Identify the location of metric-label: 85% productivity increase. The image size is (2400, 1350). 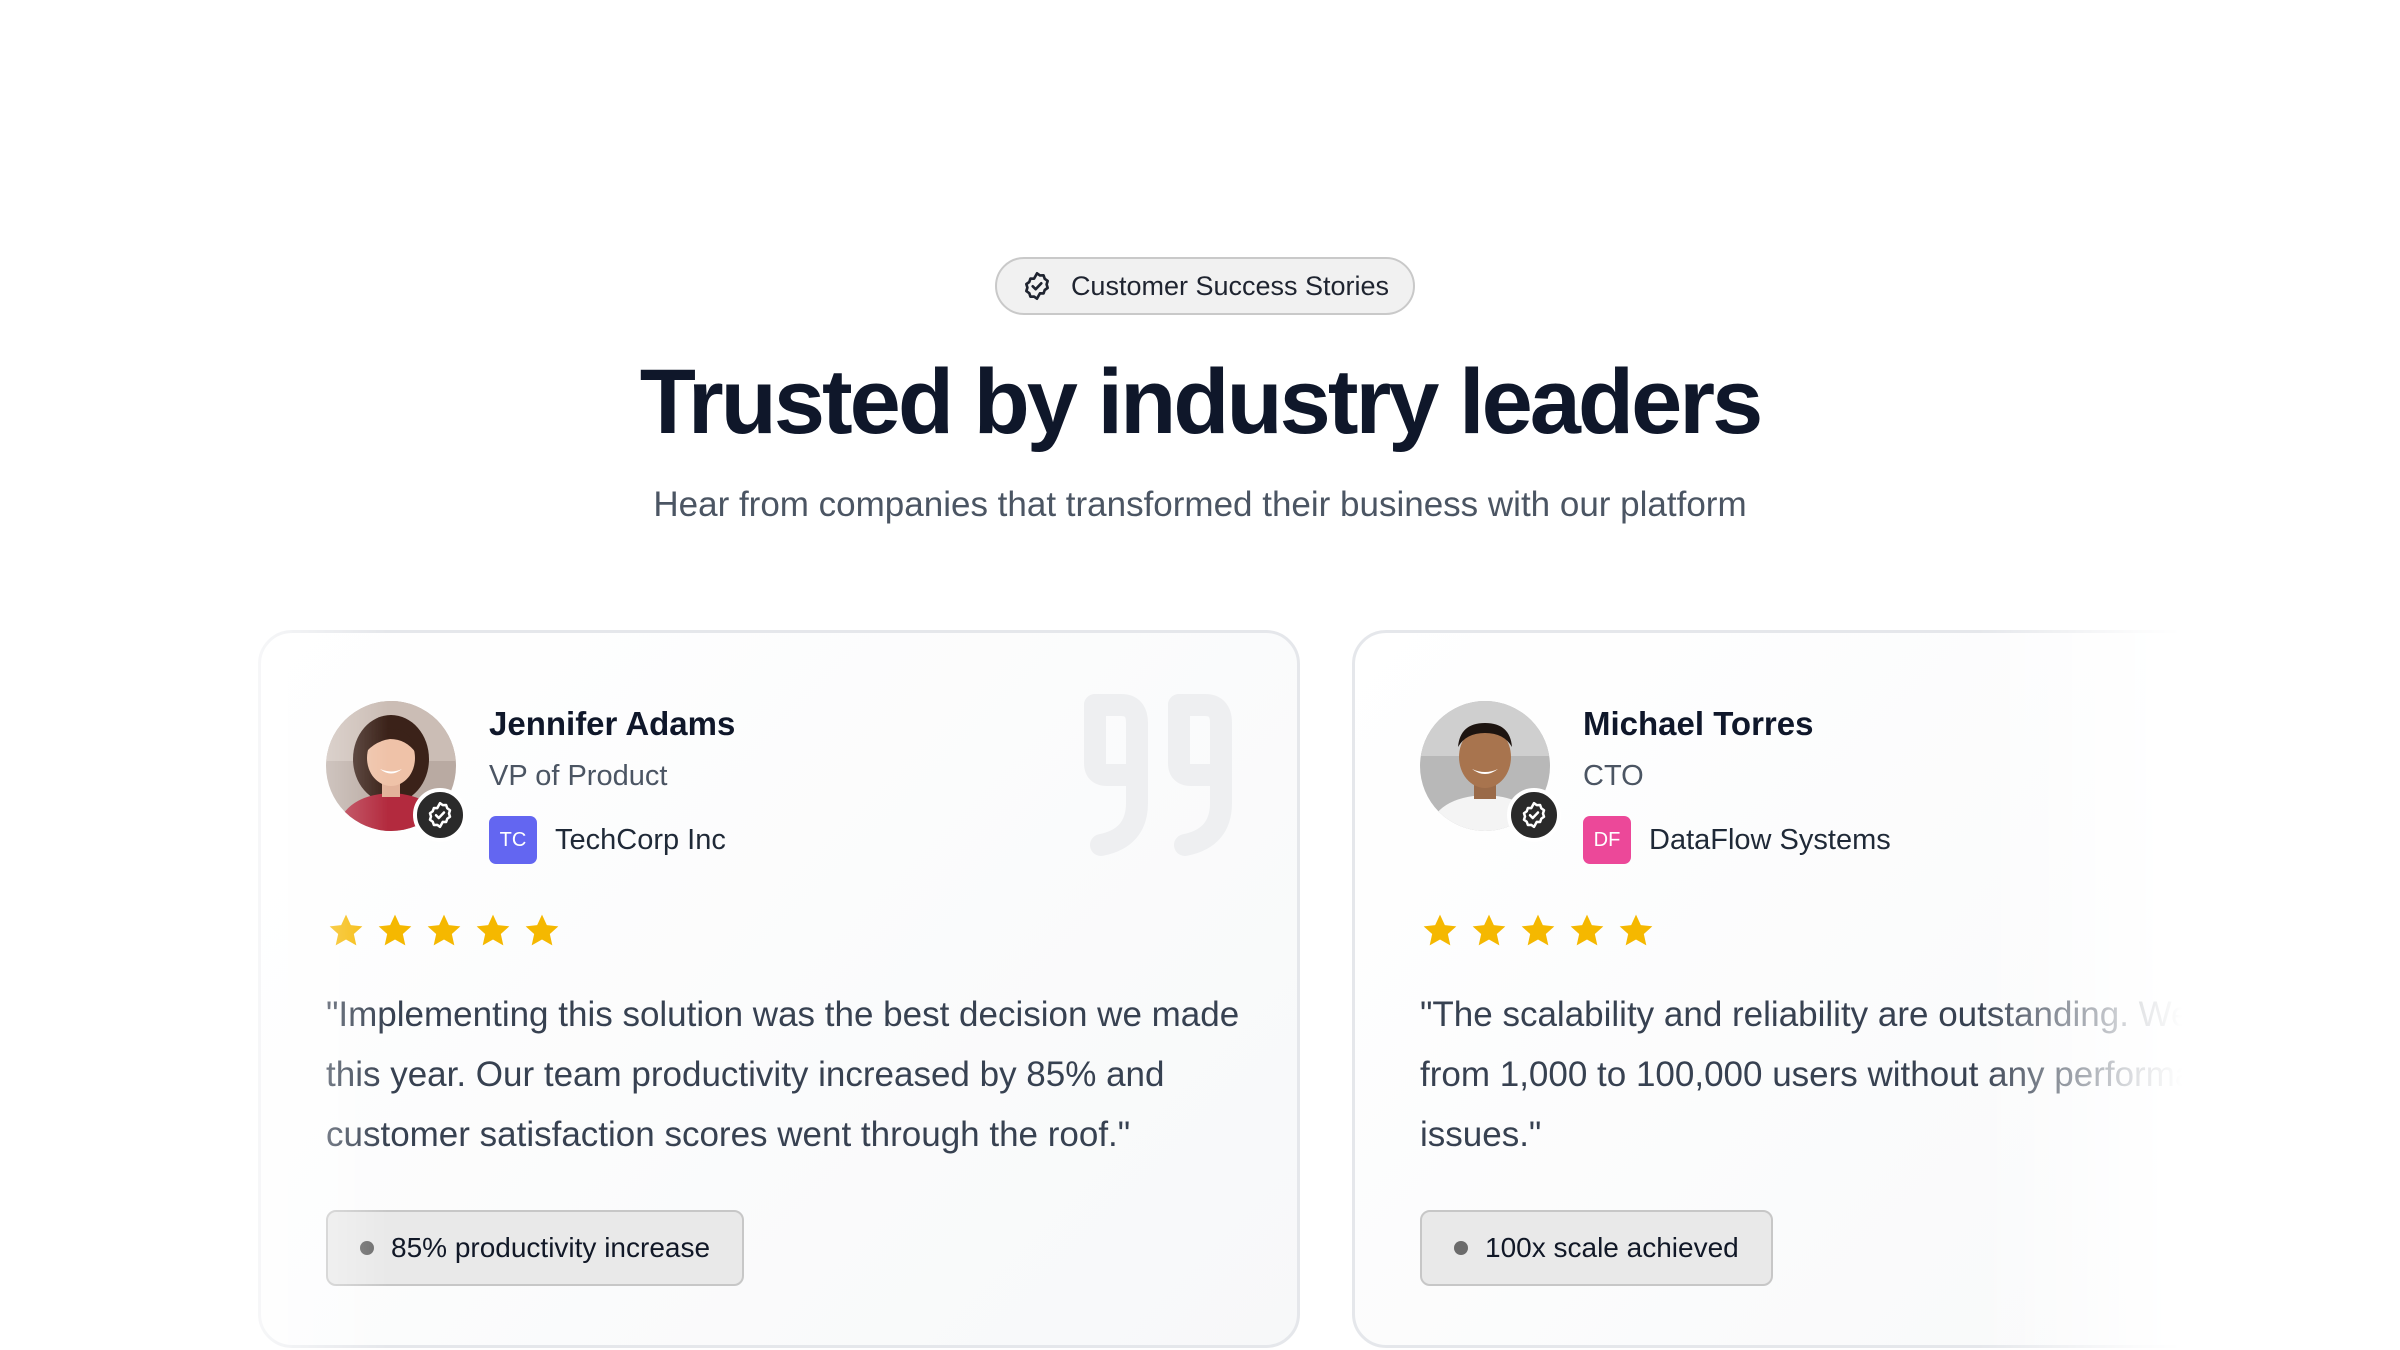
(551, 1247).